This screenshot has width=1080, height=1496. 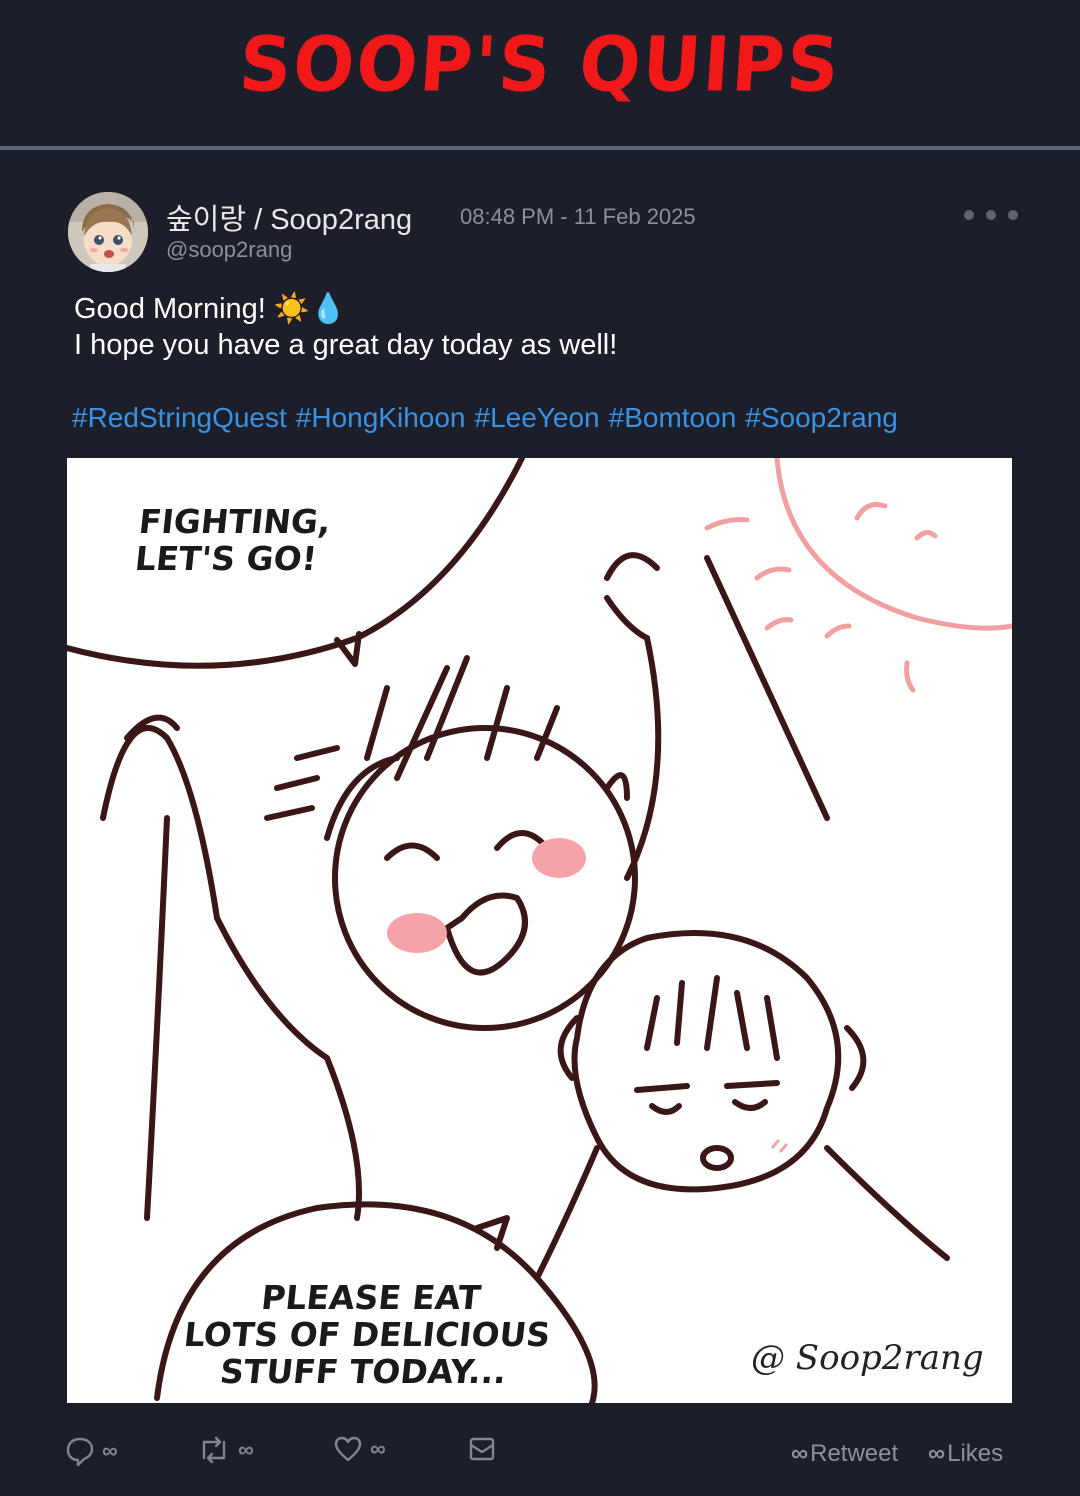 What do you see at coordinates (673, 417) in the screenshot?
I see `hashtag-link: #Bomtoon` at bounding box center [673, 417].